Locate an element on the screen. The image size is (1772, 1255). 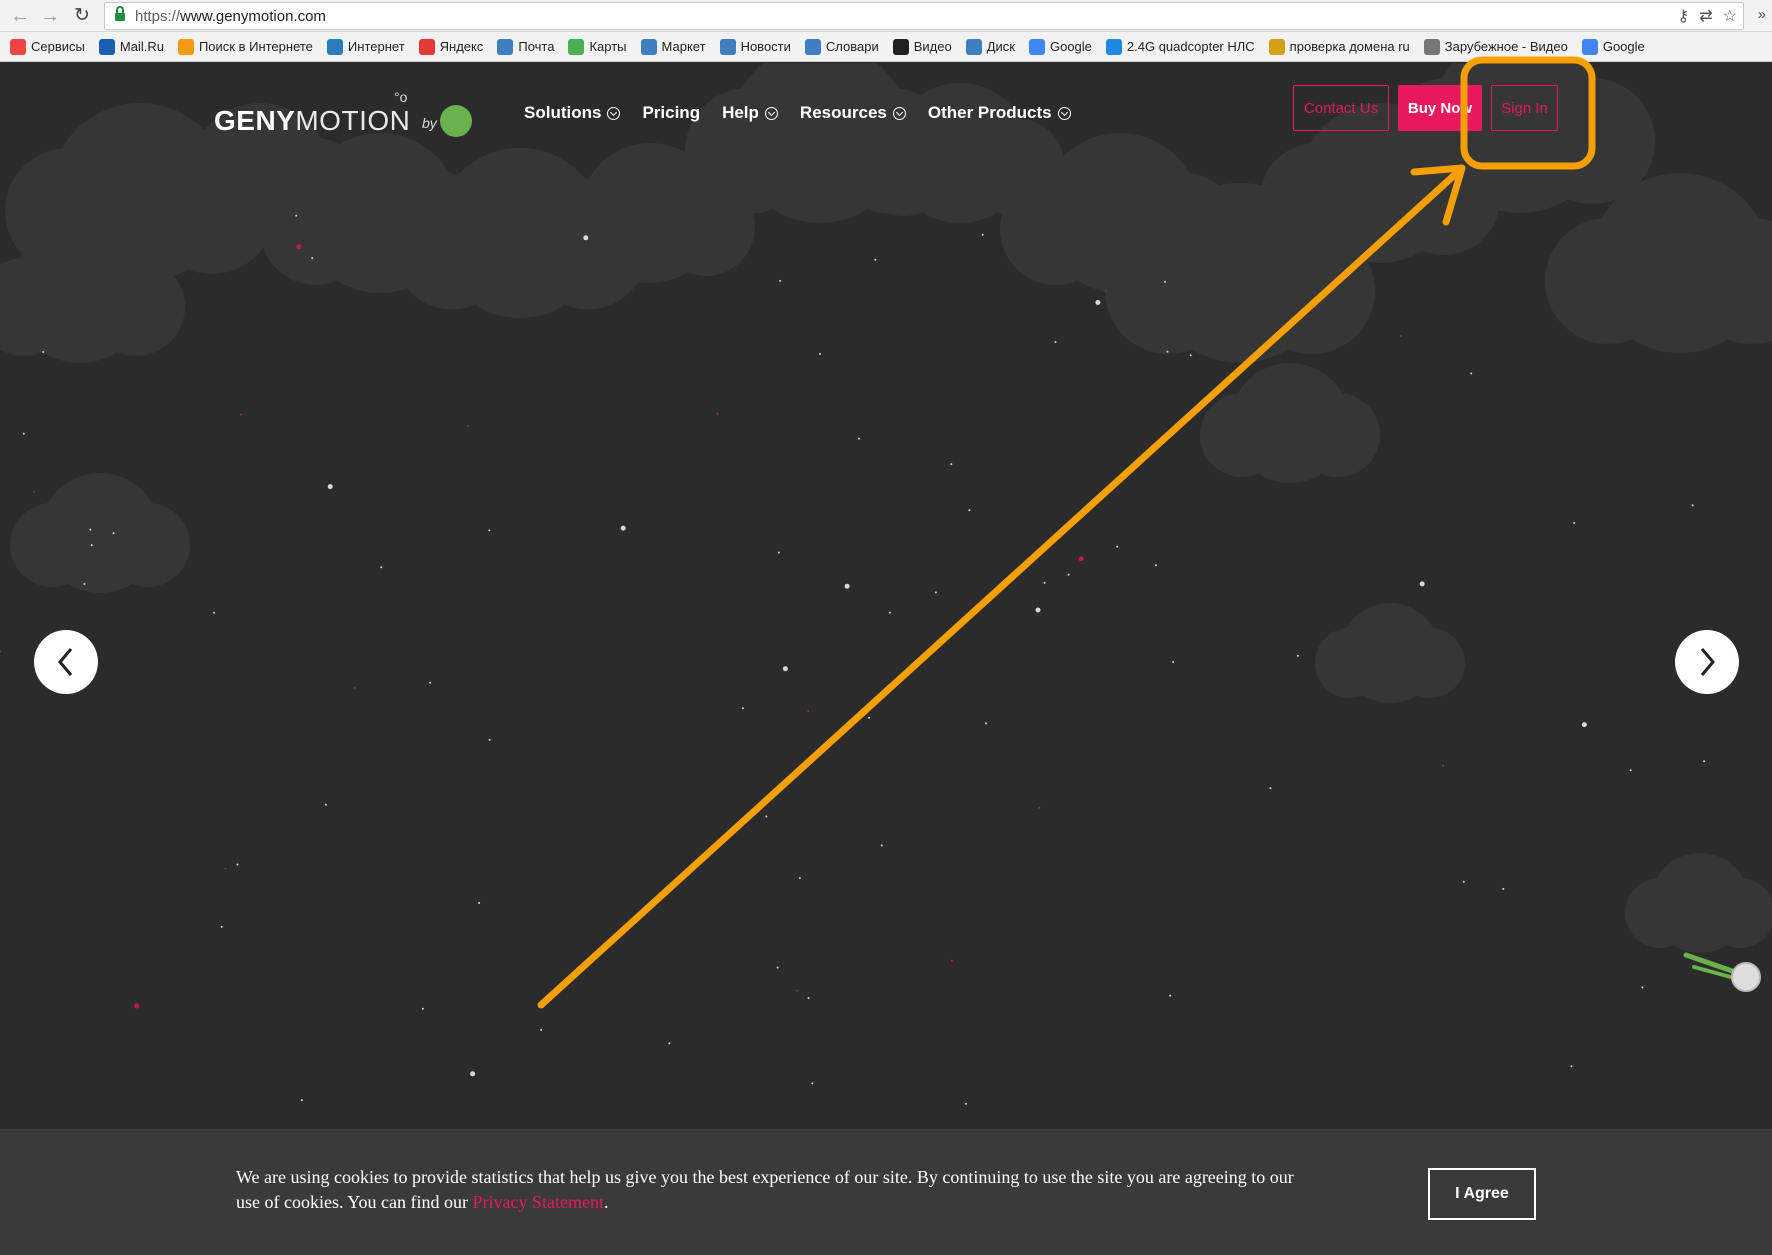
bookmark-item: Поиск в Интернете is located at coordinates (245, 46).